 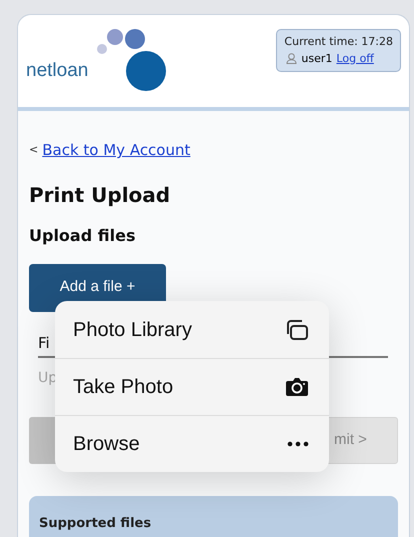 What do you see at coordinates (292, 58) in the screenshot?
I see `user-icon` at bounding box center [292, 58].